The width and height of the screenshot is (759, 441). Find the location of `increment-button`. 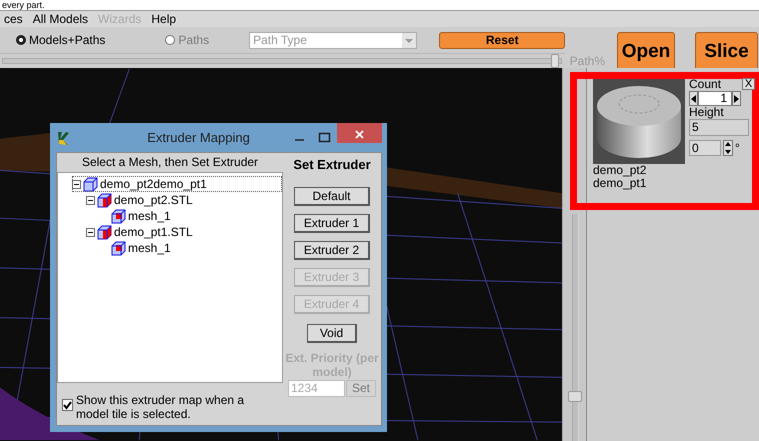

increment-button is located at coordinates (736, 98).